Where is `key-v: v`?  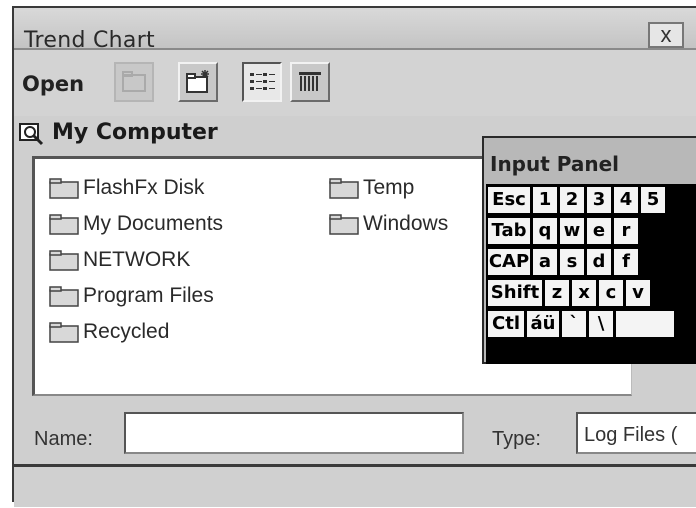
key-v: v is located at coordinates (638, 293).